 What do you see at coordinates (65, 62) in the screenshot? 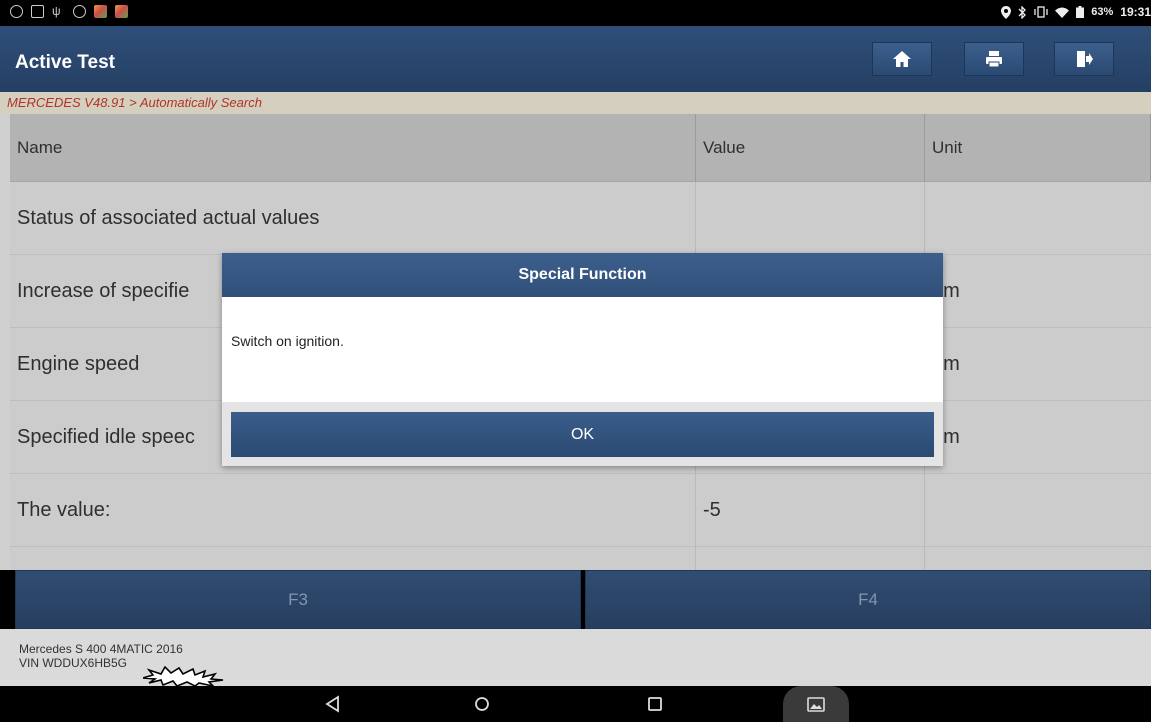
I see `page-title: Active Test` at bounding box center [65, 62].